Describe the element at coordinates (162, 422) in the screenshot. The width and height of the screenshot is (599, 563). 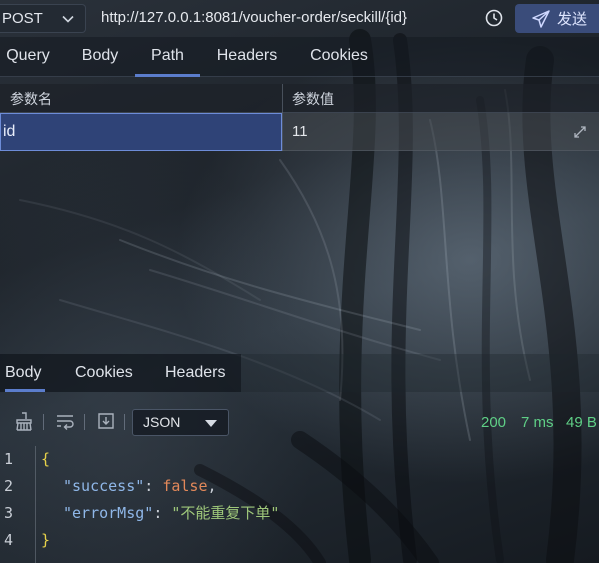
I see `format-label: JSON` at that location.